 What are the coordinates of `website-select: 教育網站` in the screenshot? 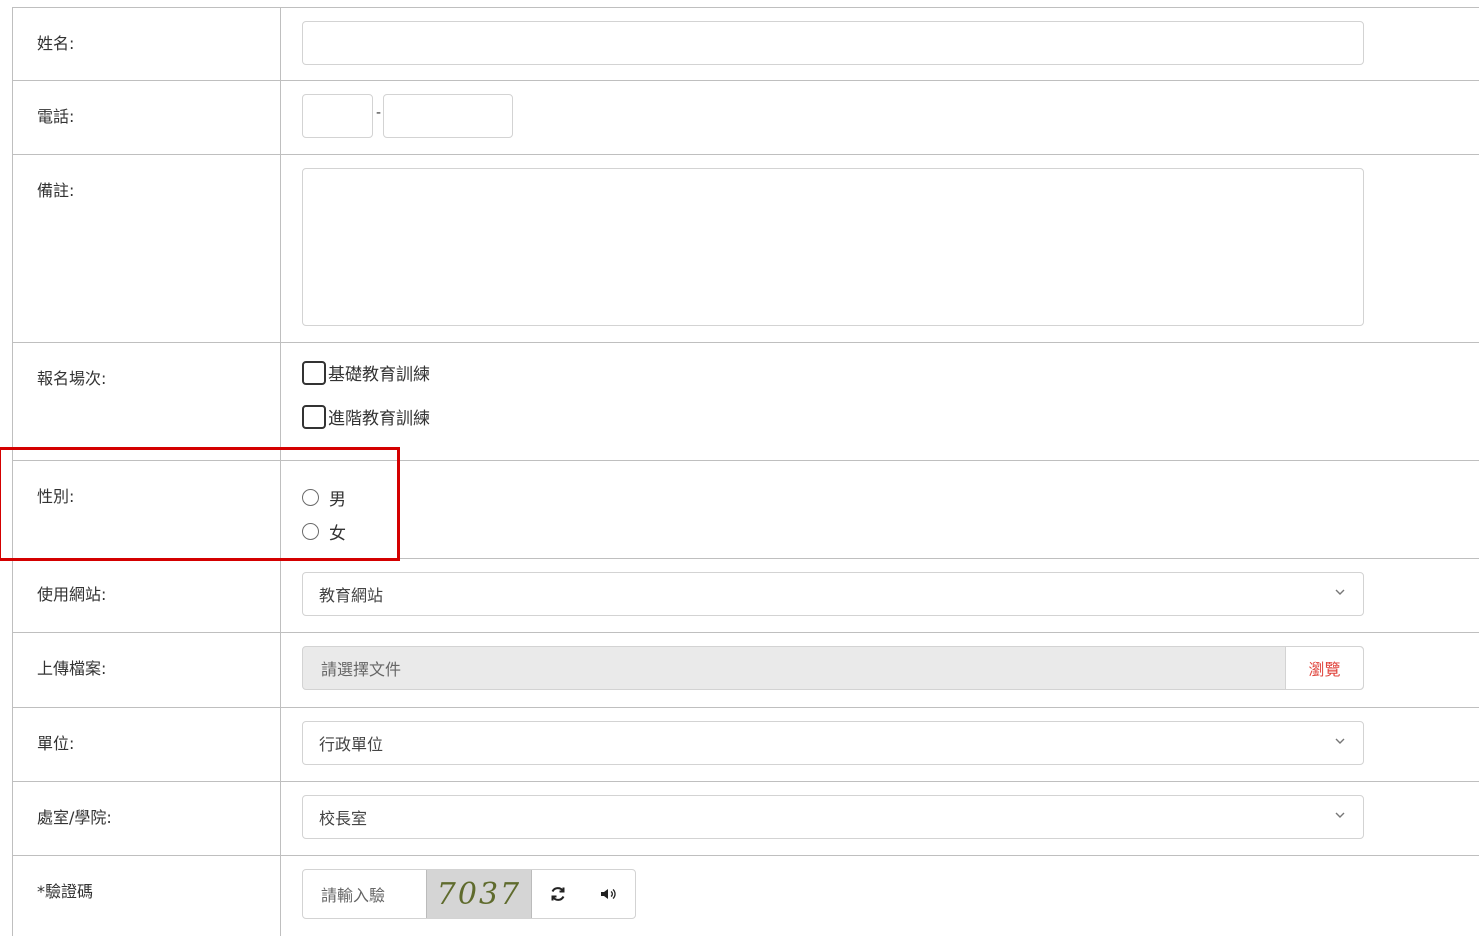 It's located at (833, 594).